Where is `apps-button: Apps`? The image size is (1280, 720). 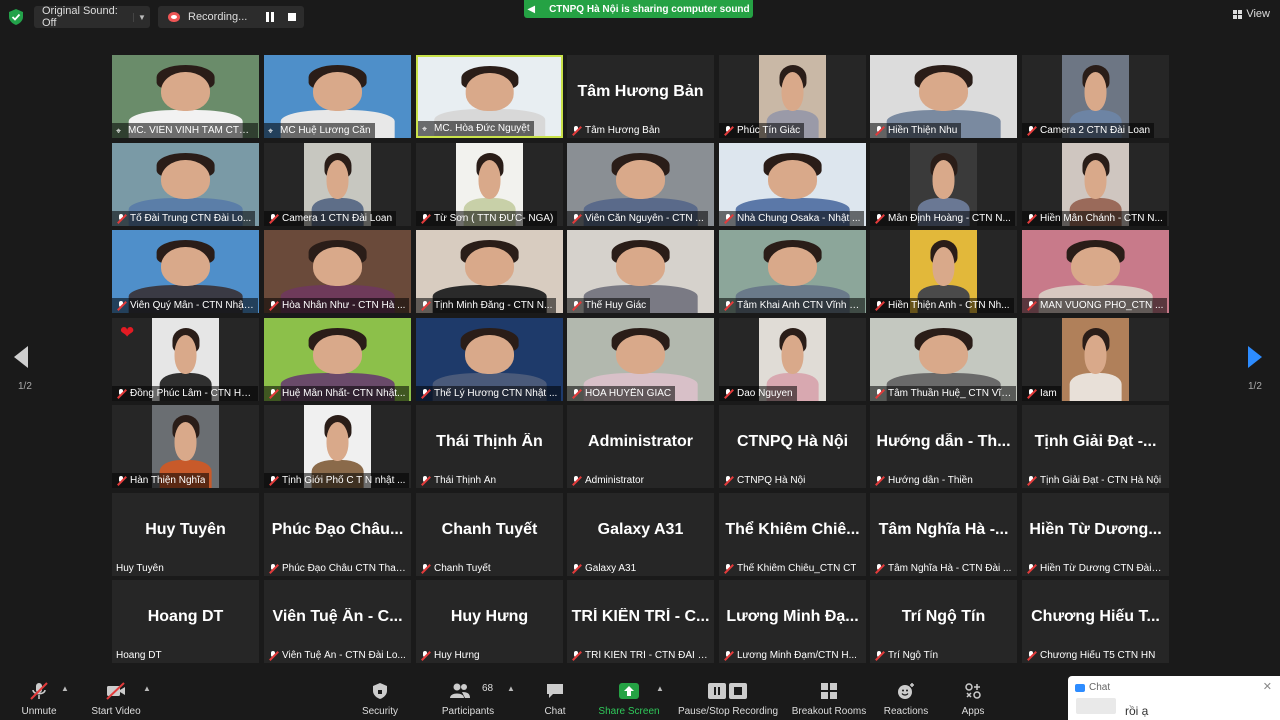 apps-button: Apps is located at coordinates (973, 696).